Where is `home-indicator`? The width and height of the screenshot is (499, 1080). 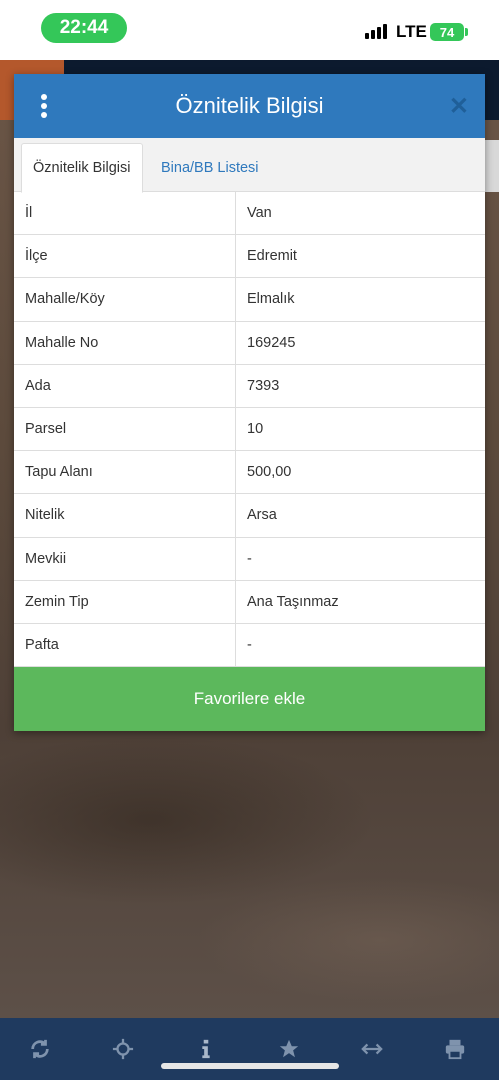
home-indicator is located at coordinates (250, 1066).